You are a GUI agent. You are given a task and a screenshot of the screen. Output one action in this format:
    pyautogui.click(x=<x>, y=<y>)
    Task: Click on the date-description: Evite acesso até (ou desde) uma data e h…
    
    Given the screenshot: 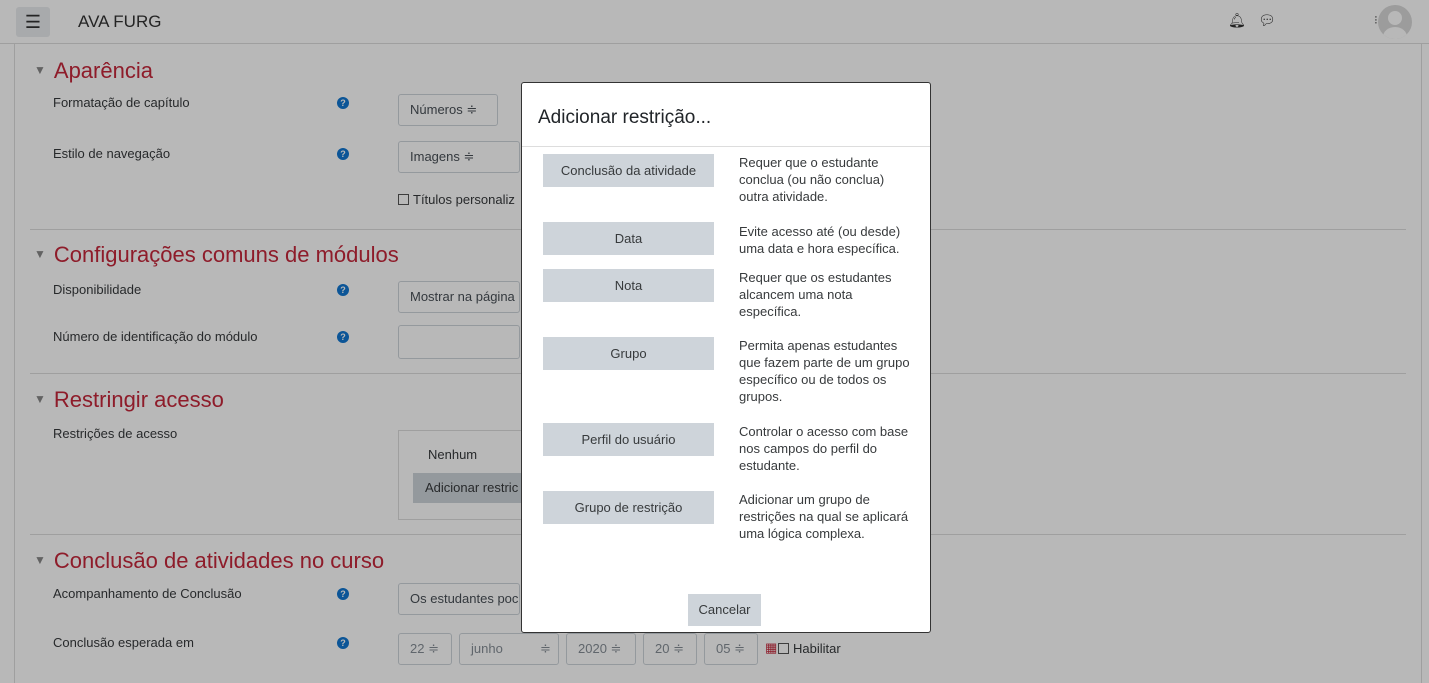 What is the action you would take?
    pyautogui.click(x=820, y=240)
    